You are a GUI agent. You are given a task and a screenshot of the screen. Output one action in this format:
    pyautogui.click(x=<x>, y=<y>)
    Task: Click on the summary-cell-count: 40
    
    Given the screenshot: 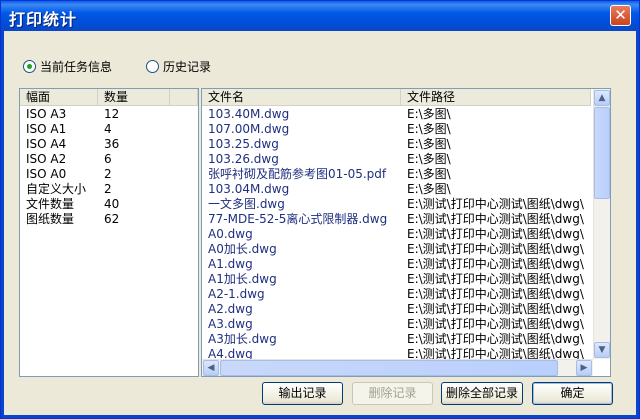 What is the action you would take?
    pyautogui.click(x=112, y=204)
    